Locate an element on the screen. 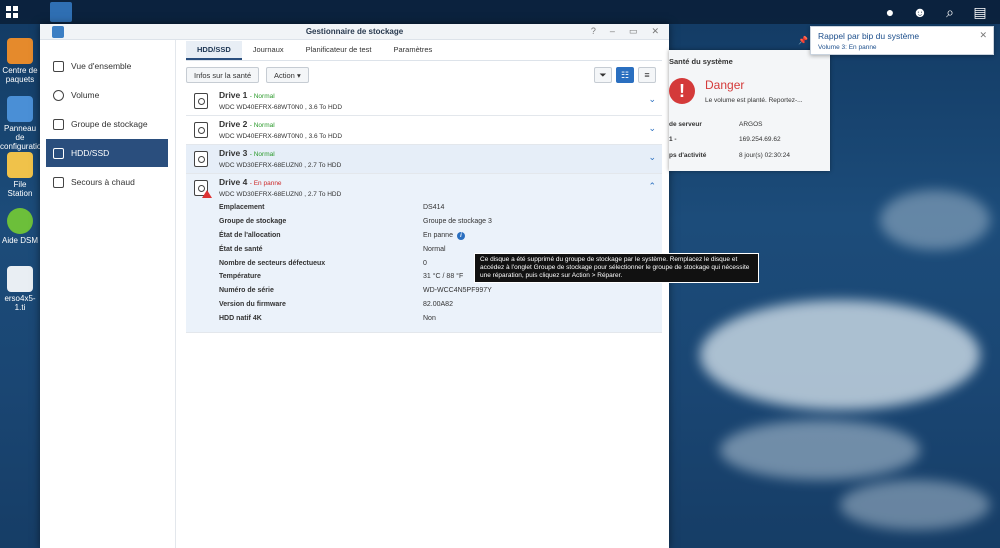  desktop-icon-image-file: erso4x5-1.ti is located at coordinates (20, 289).